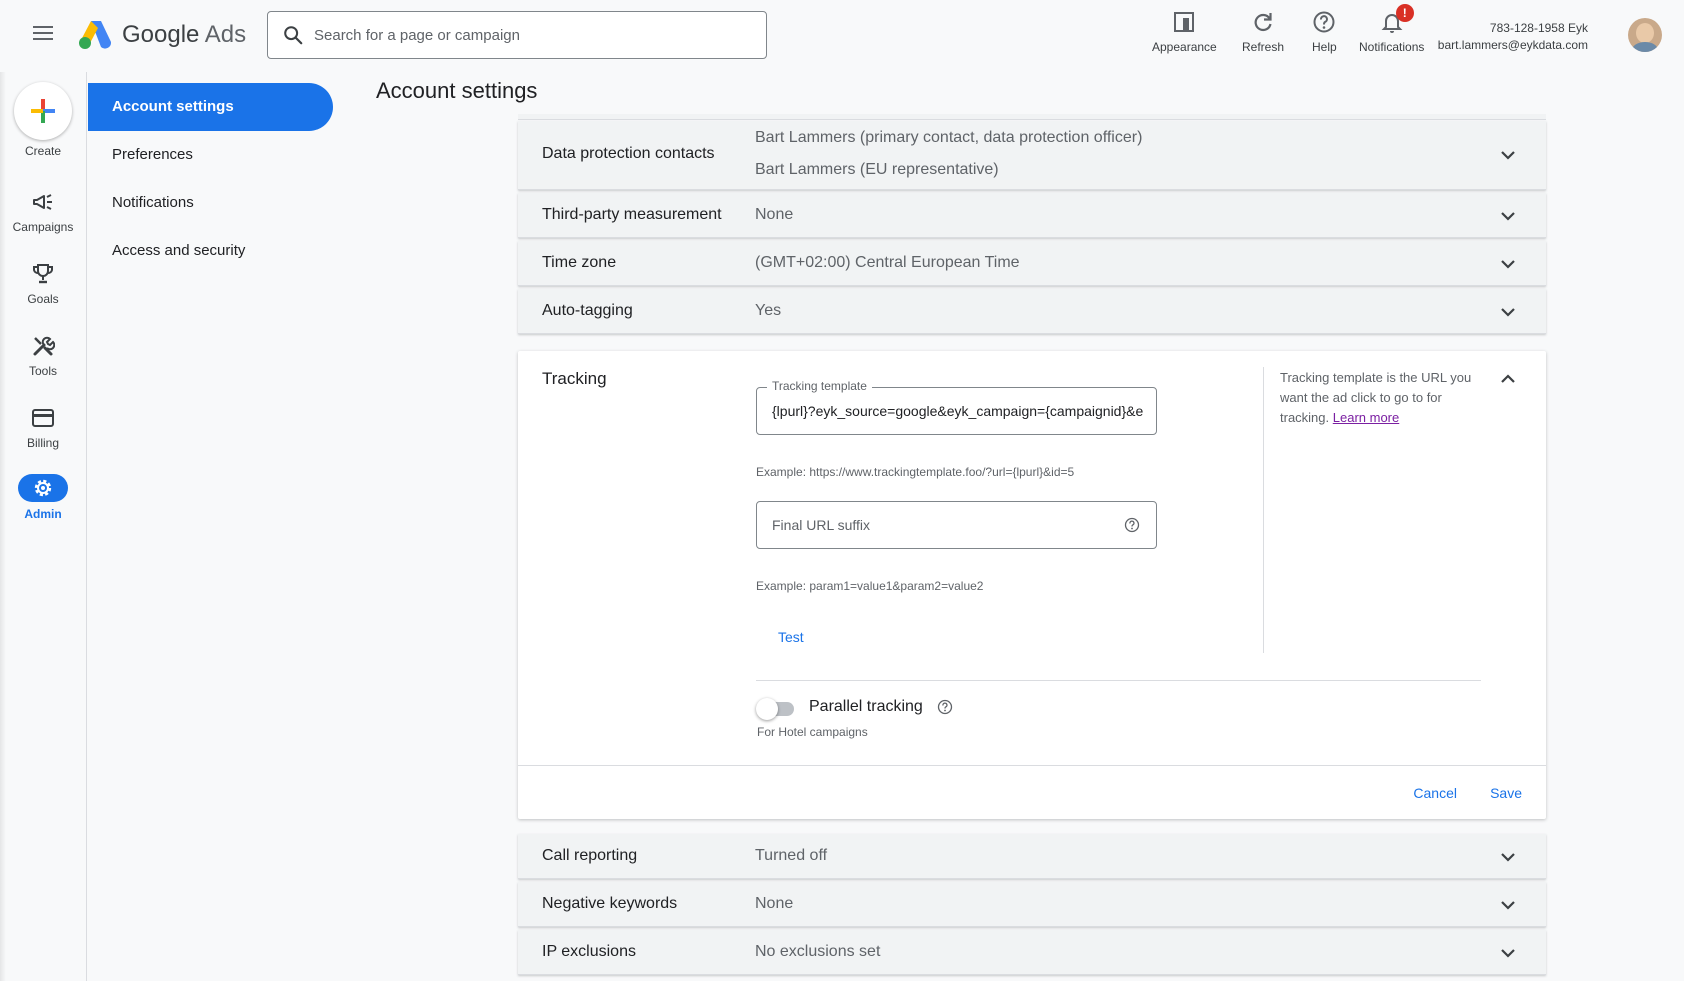  What do you see at coordinates (42, 202) in the screenshot?
I see `megaphone-icon` at bounding box center [42, 202].